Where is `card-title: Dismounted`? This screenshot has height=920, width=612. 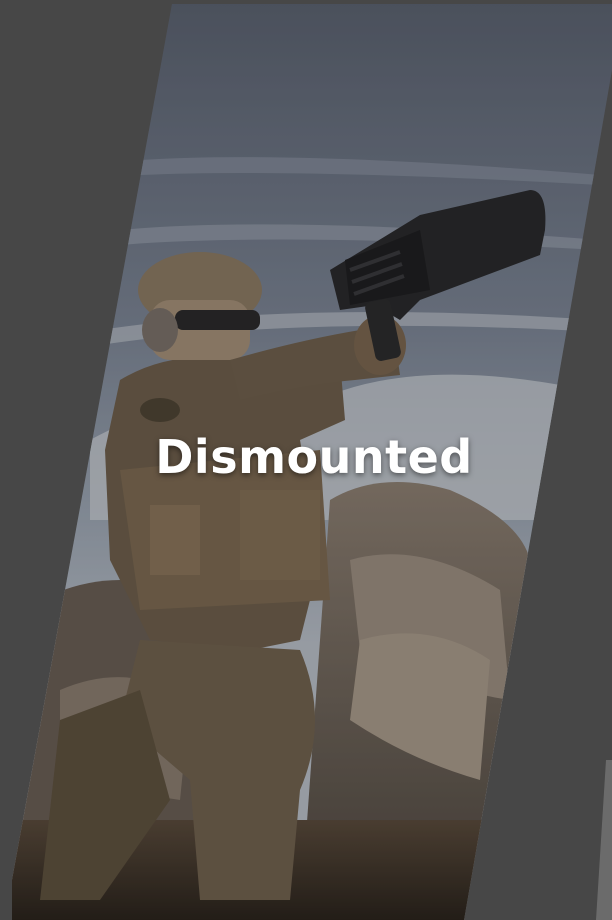 card-title: Dismounted is located at coordinates (314, 457).